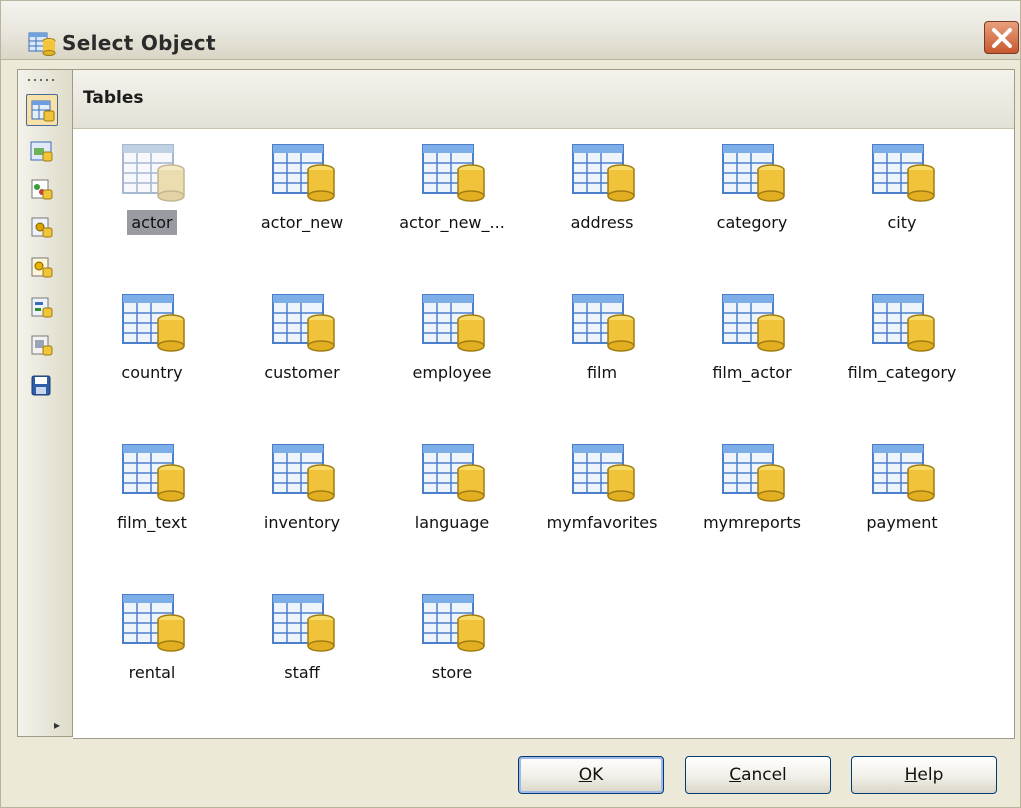 Image resolution: width=1021 pixels, height=808 pixels. What do you see at coordinates (41, 80) in the screenshot?
I see `toolbar-grip` at bounding box center [41, 80].